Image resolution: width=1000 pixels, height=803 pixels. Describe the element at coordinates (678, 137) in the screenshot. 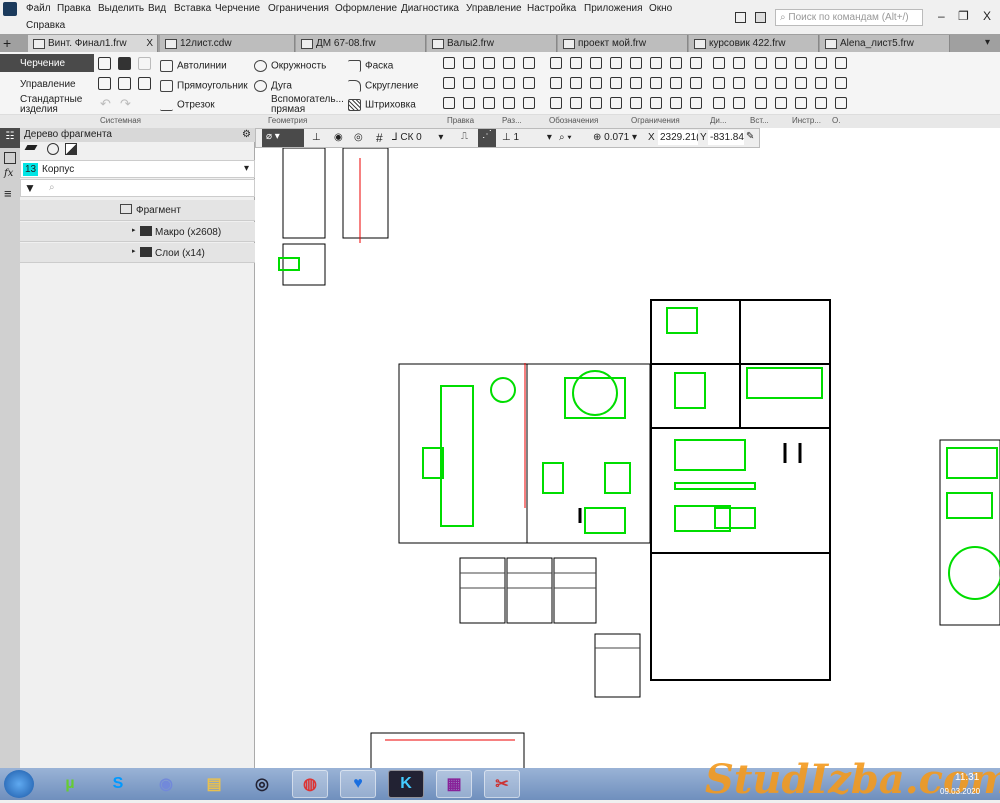

I see `x-coordinate-field: 2329.21(` at that location.